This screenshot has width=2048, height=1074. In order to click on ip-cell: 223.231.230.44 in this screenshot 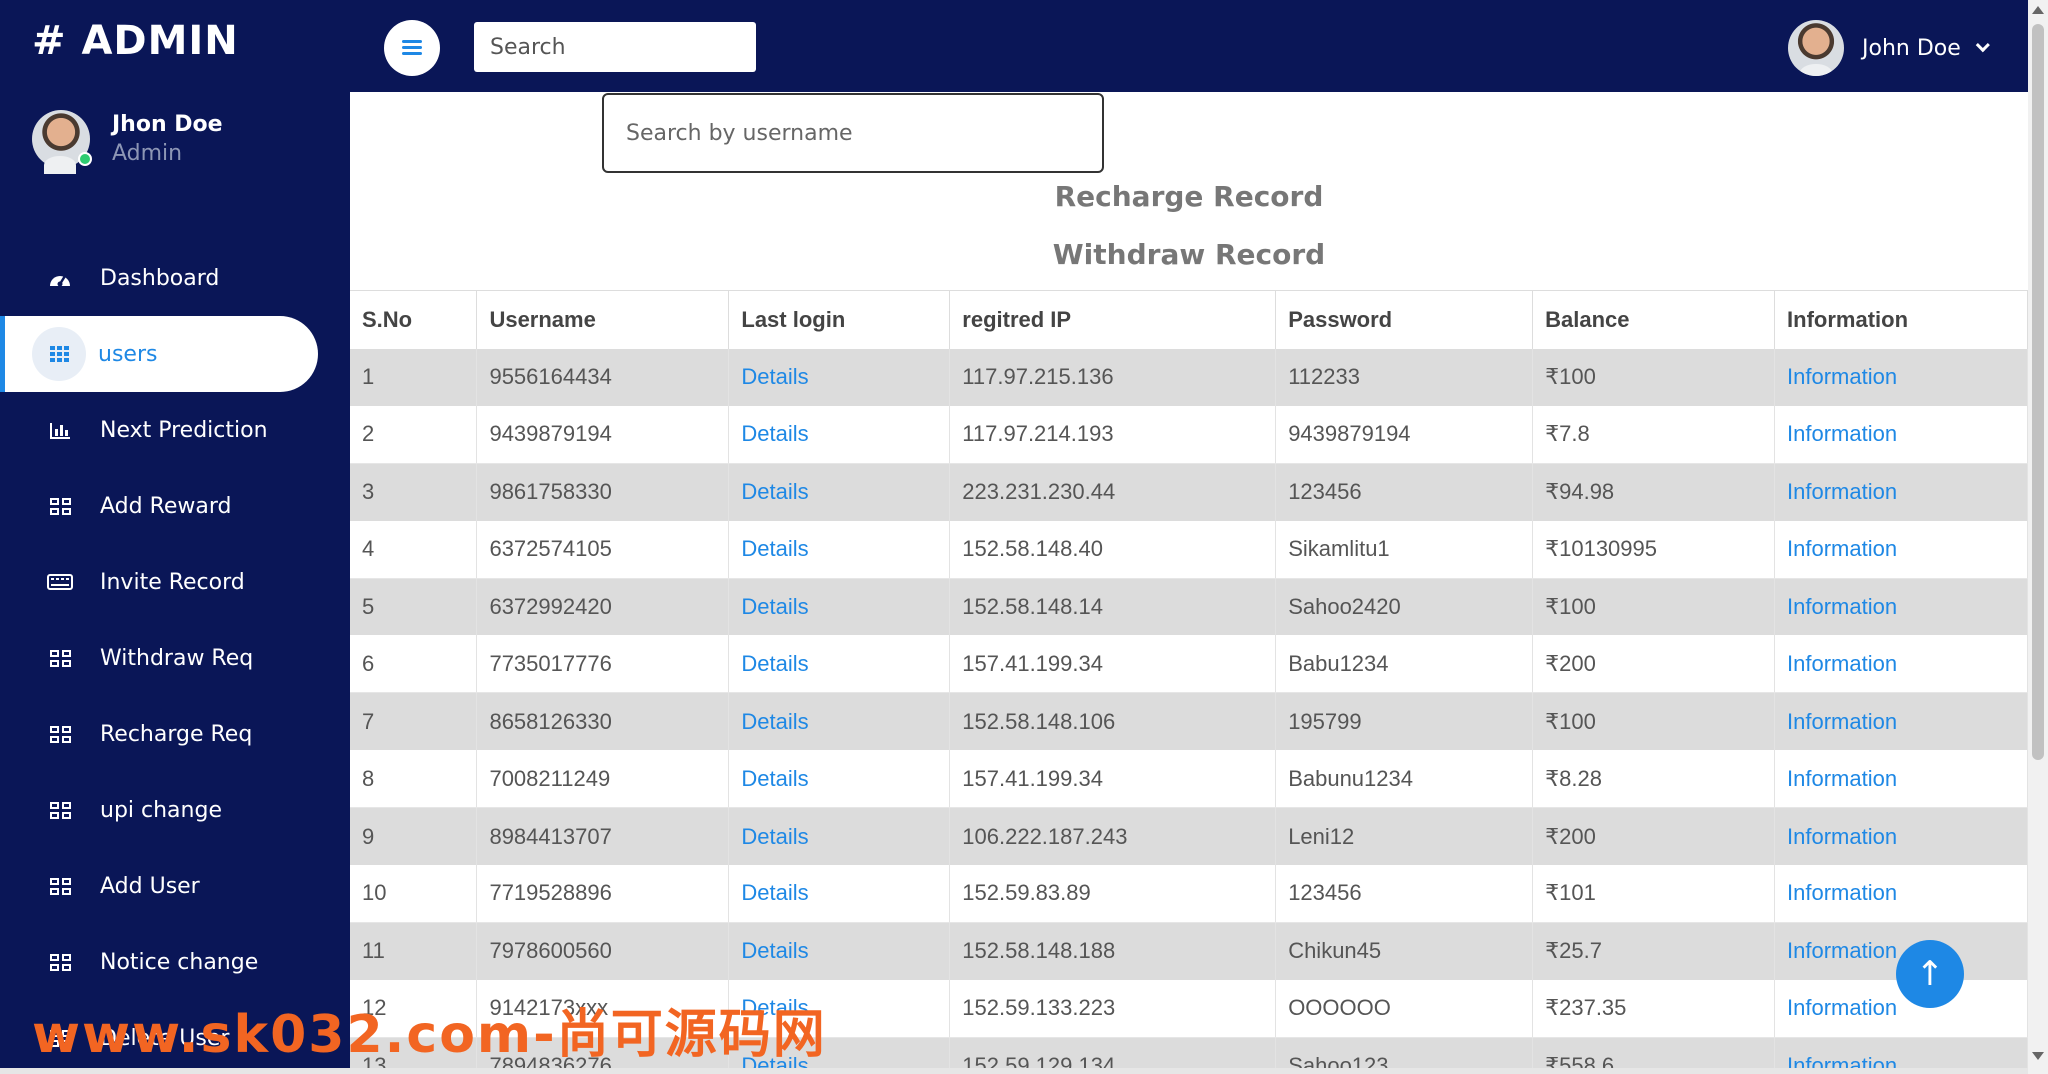, I will do `click(1113, 492)`.